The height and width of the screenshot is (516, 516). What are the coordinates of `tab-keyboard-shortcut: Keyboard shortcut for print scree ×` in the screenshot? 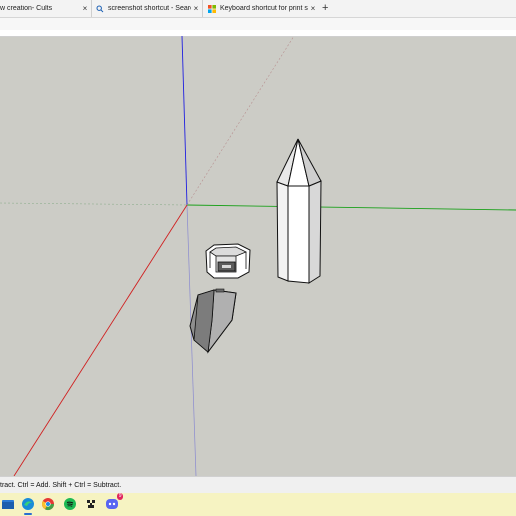 It's located at (260, 8).